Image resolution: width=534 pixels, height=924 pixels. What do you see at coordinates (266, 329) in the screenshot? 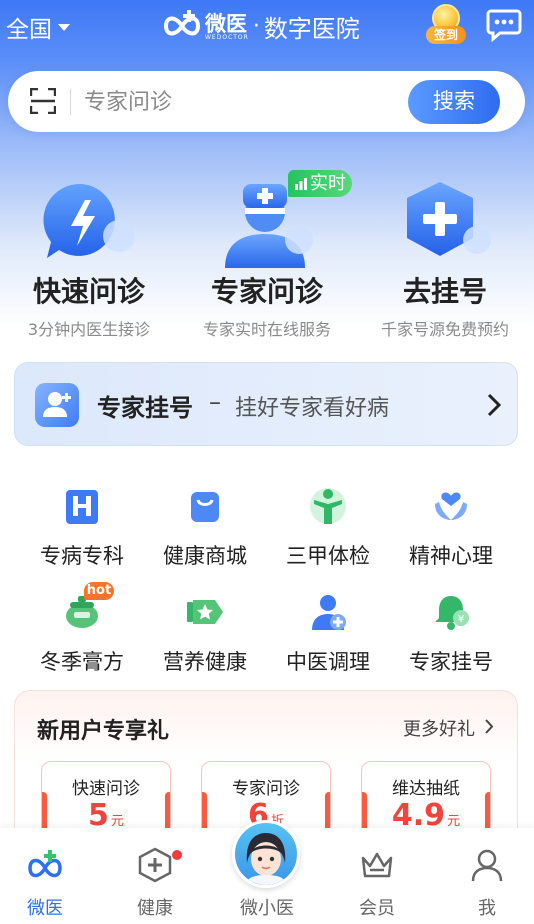
I see `service-subtitle: 专家实时在线服务` at bounding box center [266, 329].